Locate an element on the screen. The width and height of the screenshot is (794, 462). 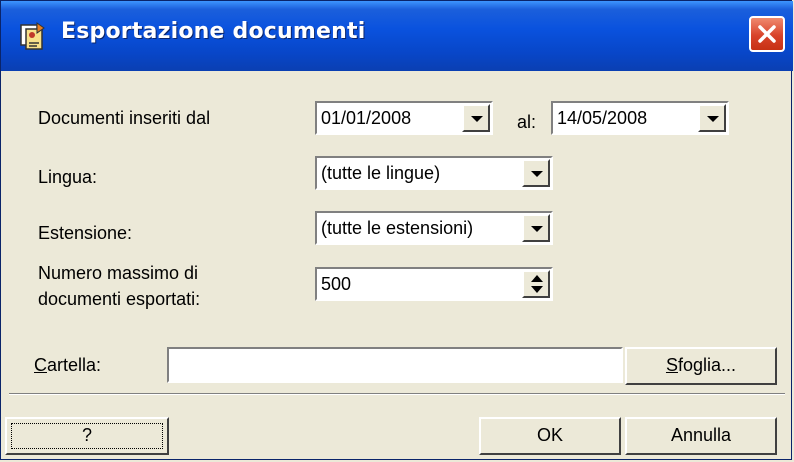
date-to-dropdown-button is located at coordinates (712, 118).